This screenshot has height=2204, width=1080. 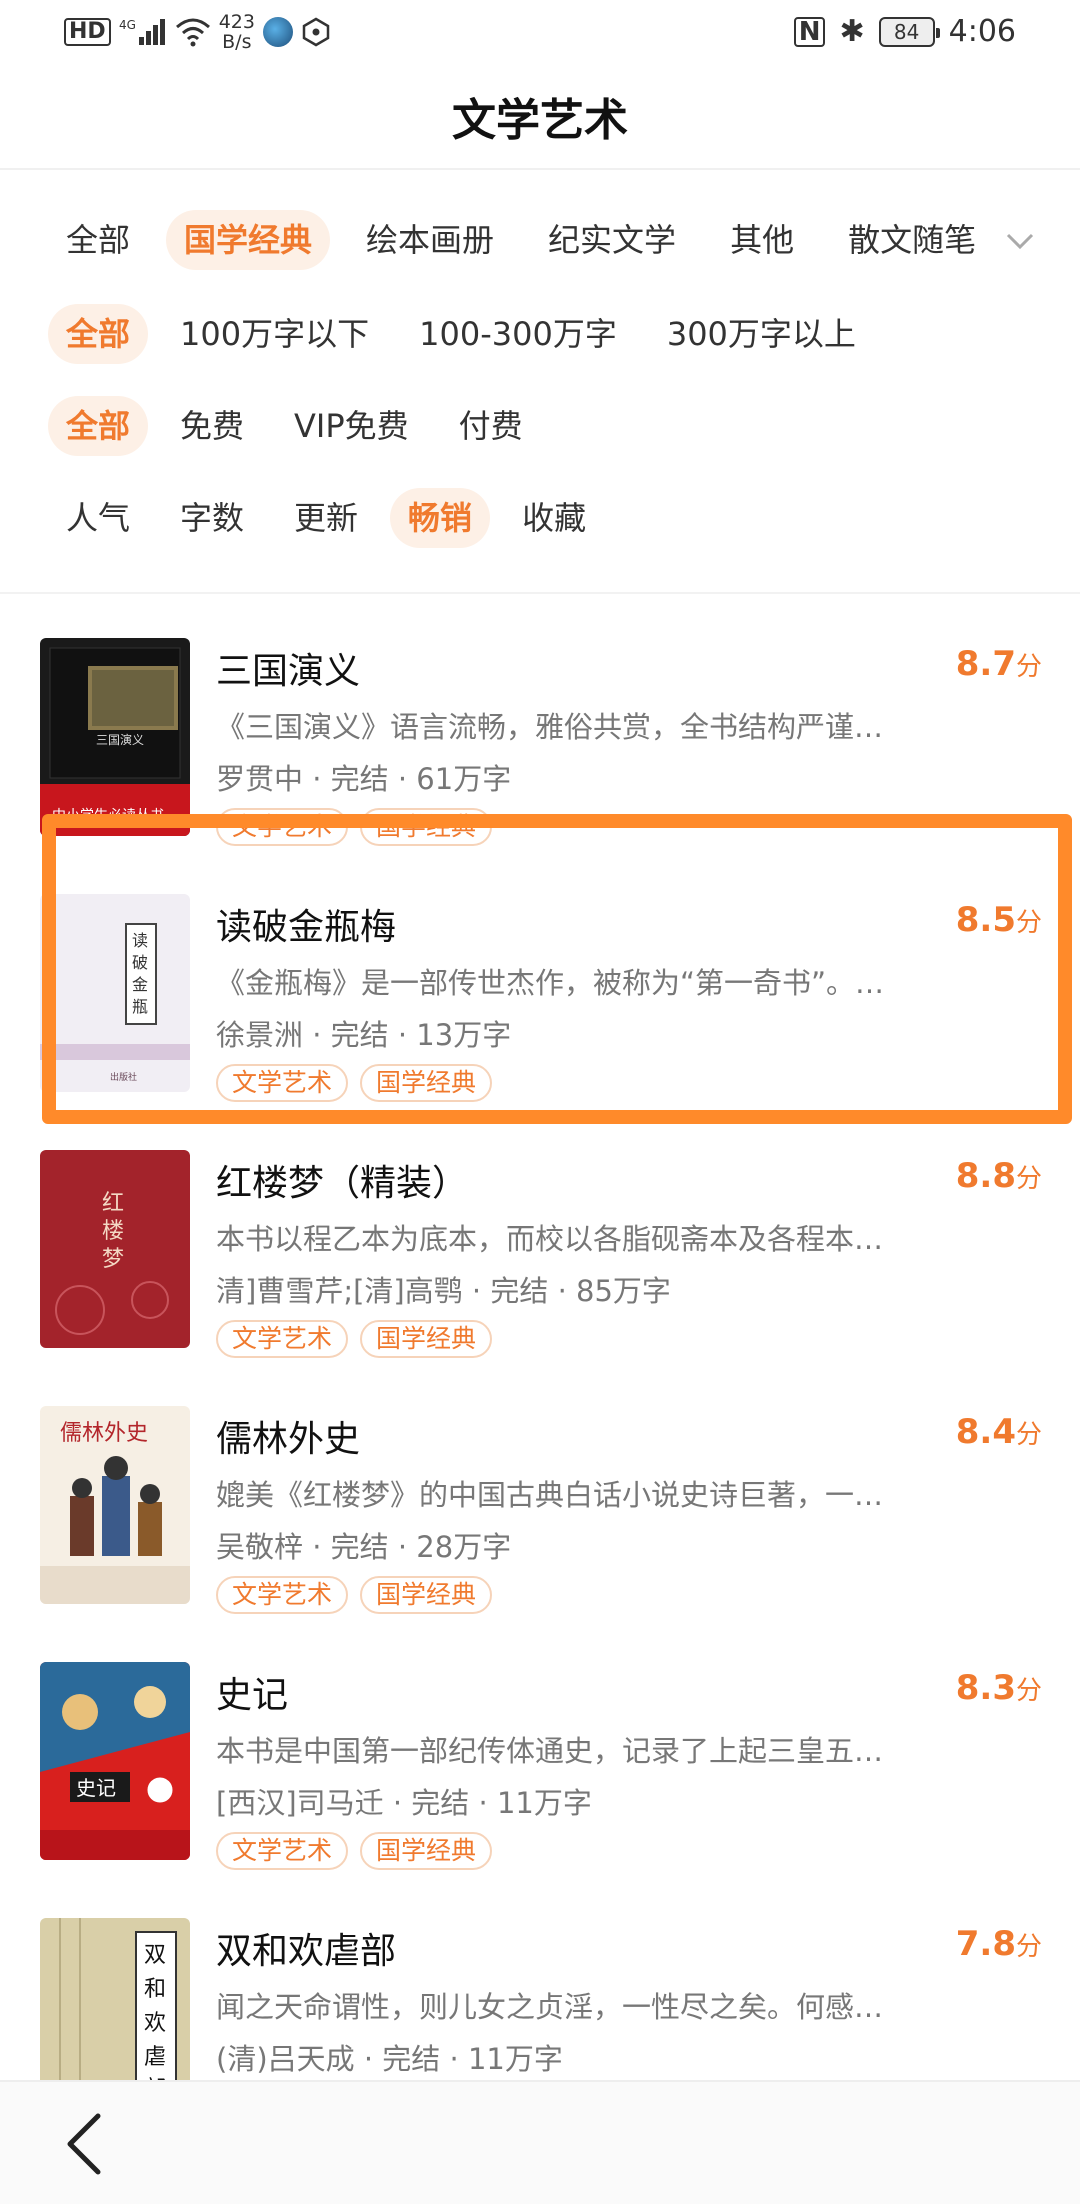 I want to click on word-count-filter-row: 全部 100万字以下 100-300万字 300万字以上, so click(x=468, y=334).